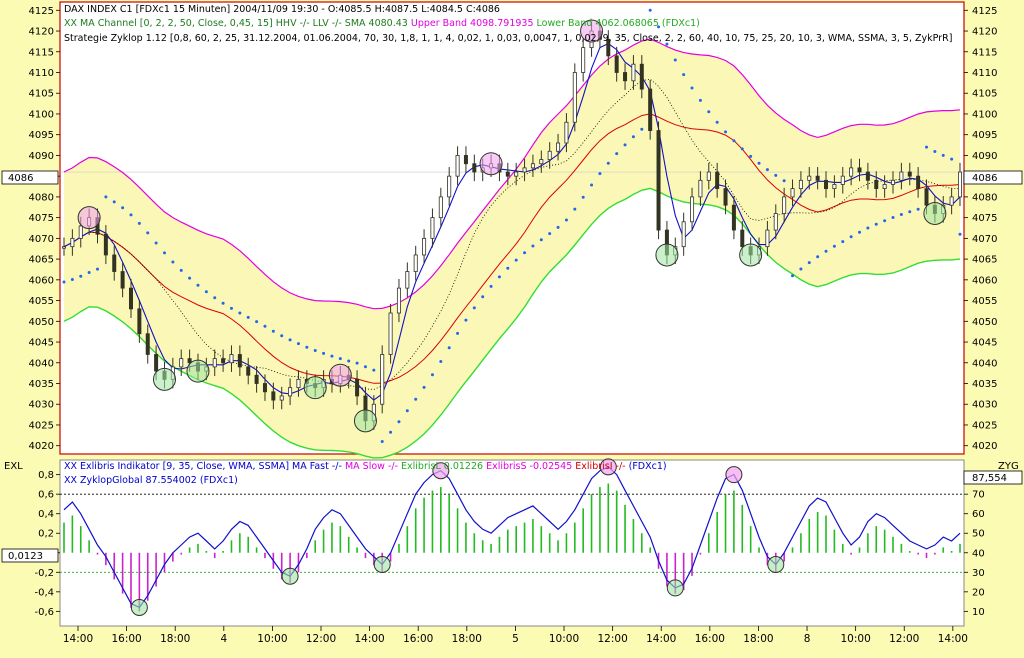  What do you see at coordinates (41, 239) in the screenshot?
I see `price-tick-label-left: 4070` at bounding box center [41, 239].